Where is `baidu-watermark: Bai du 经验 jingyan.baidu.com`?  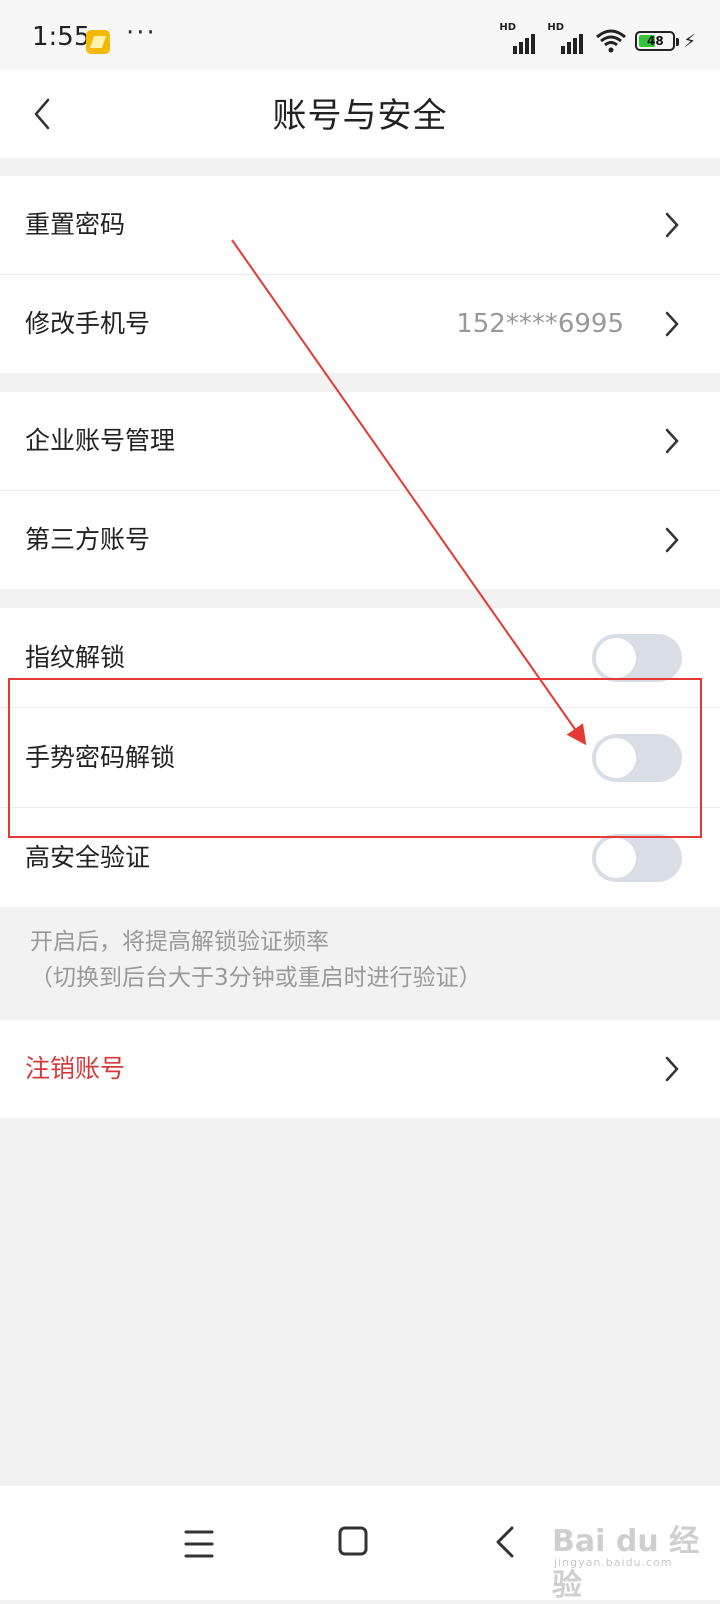
baidu-watermark: Bai du 经验 jingyan.baidu.com is located at coordinates (627, 1554).